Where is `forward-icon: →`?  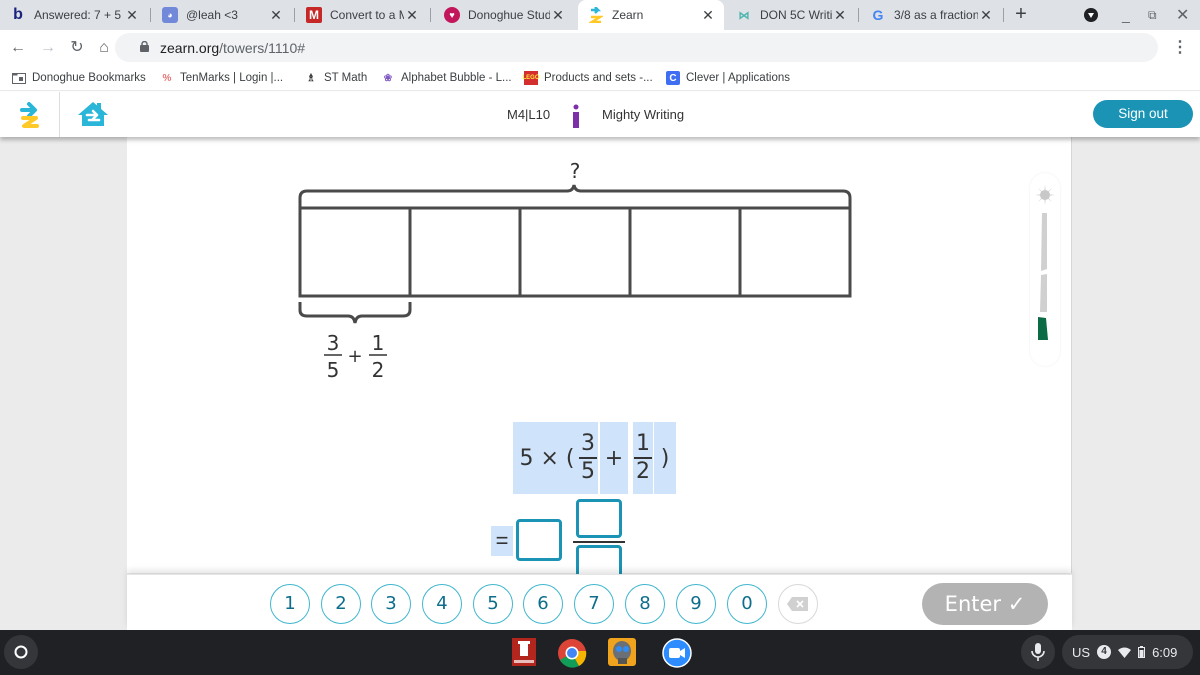 forward-icon: → is located at coordinates (48, 48).